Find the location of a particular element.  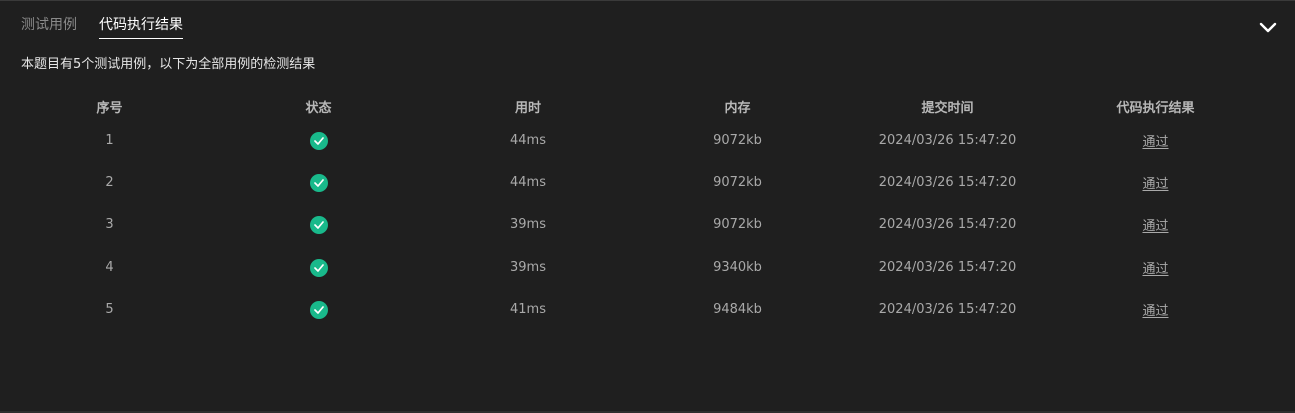

collapse-button is located at coordinates (1268, 28).